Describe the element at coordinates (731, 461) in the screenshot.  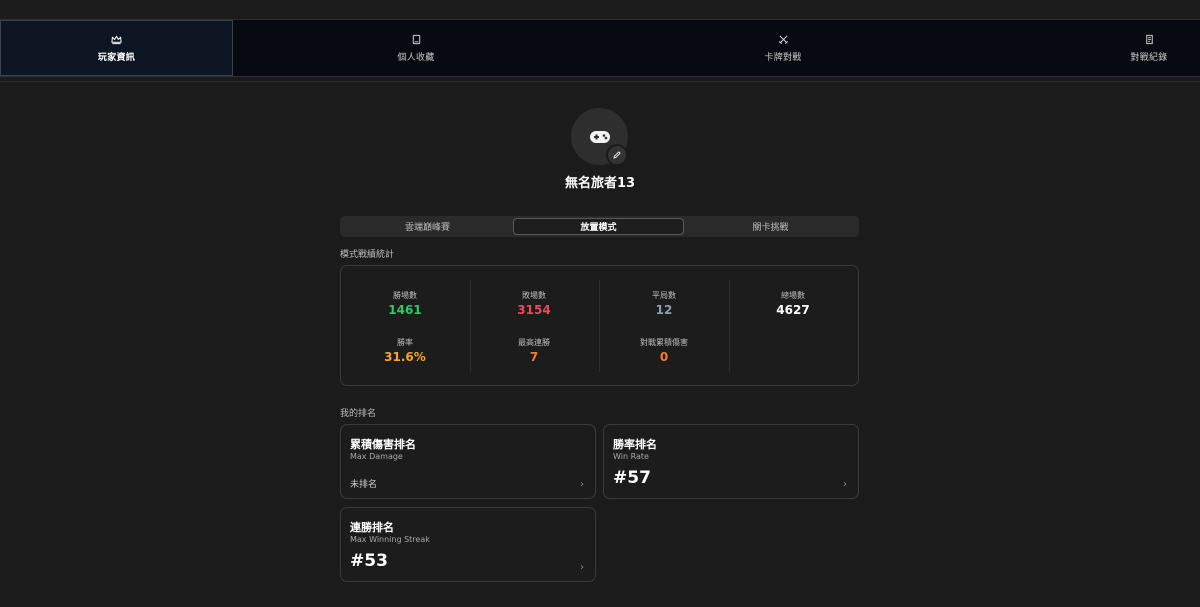
I see `rank-card-win-rate: 勝率排名 Win Rate #57 ›` at that location.